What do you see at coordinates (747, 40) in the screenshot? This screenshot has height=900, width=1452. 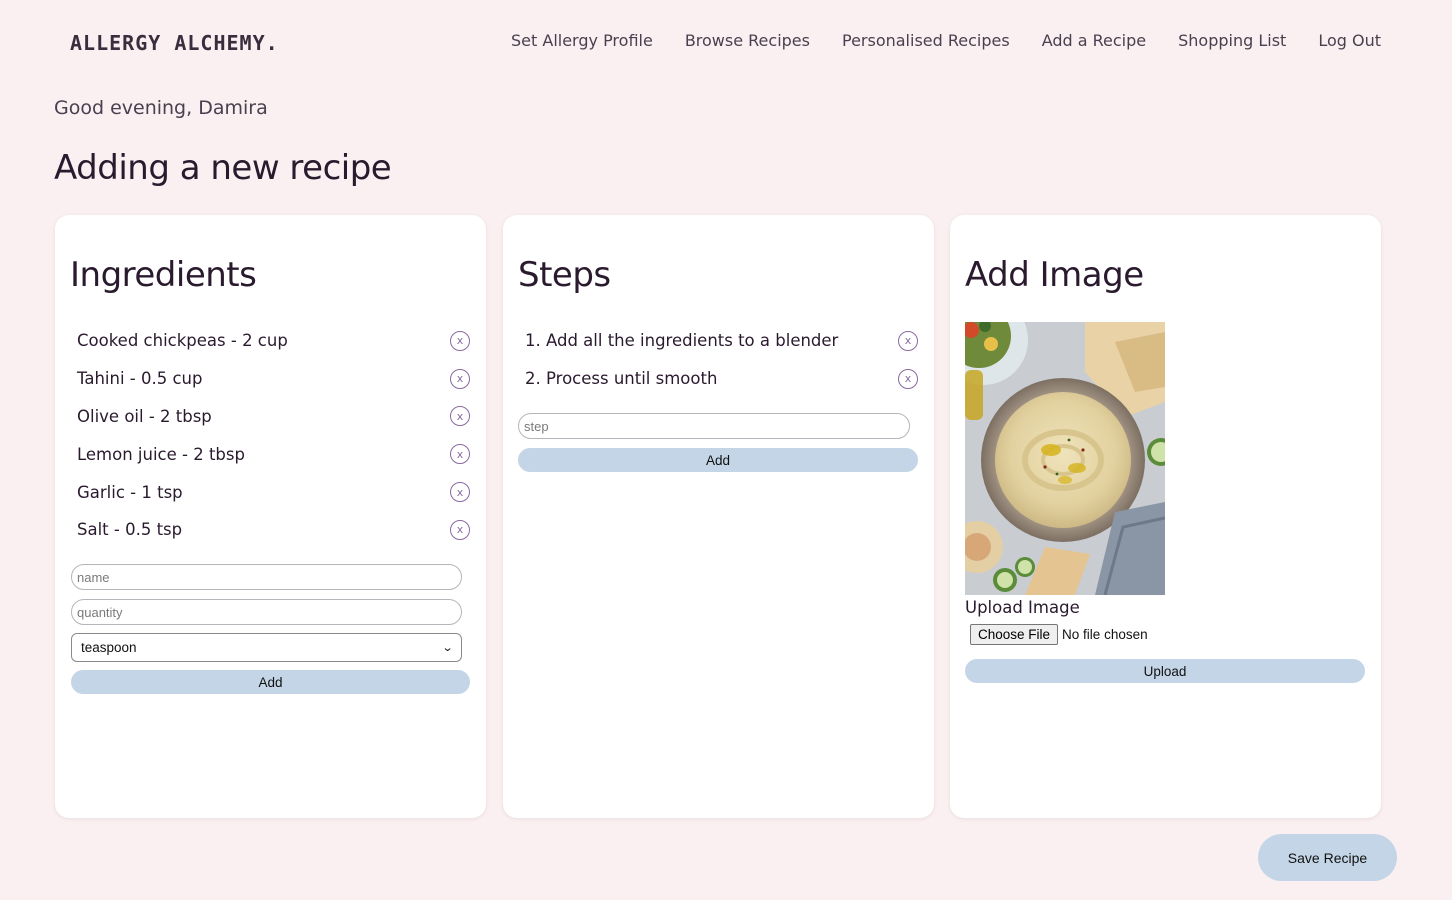 I see `nav-browse-recipes: Browse Recipes` at bounding box center [747, 40].